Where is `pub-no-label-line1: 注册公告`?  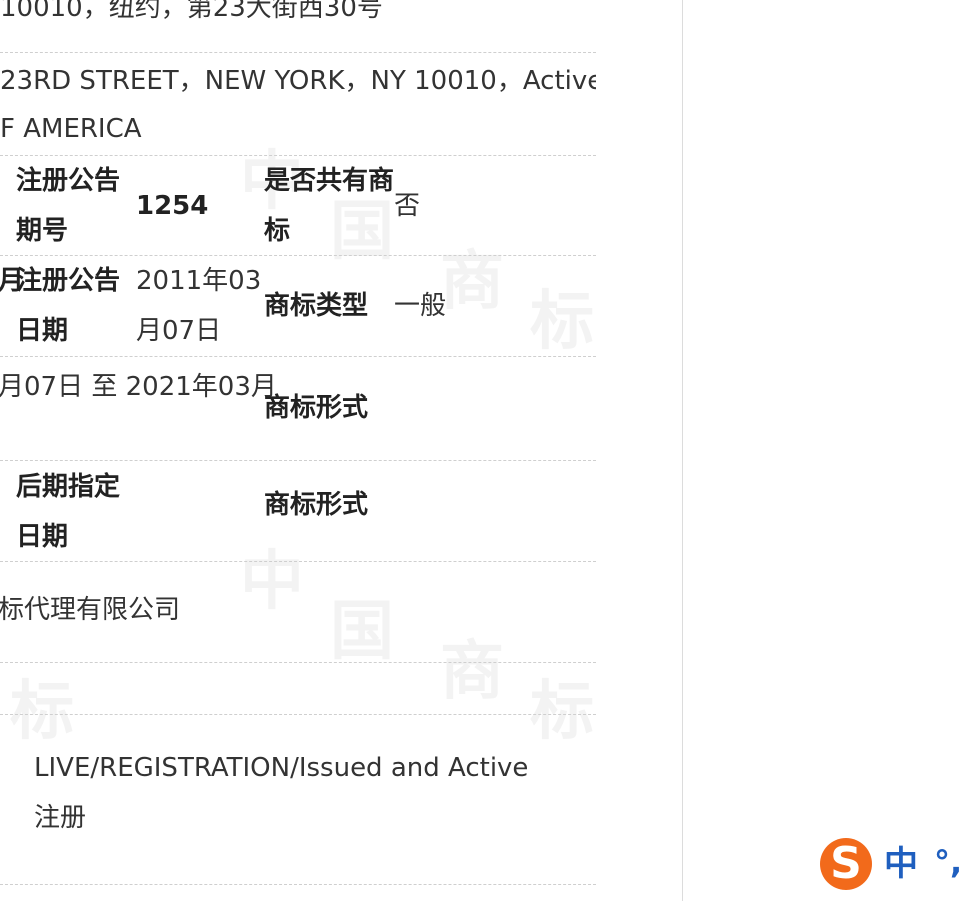 pub-no-label-line1: 注册公告 is located at coordinates (68, 181).